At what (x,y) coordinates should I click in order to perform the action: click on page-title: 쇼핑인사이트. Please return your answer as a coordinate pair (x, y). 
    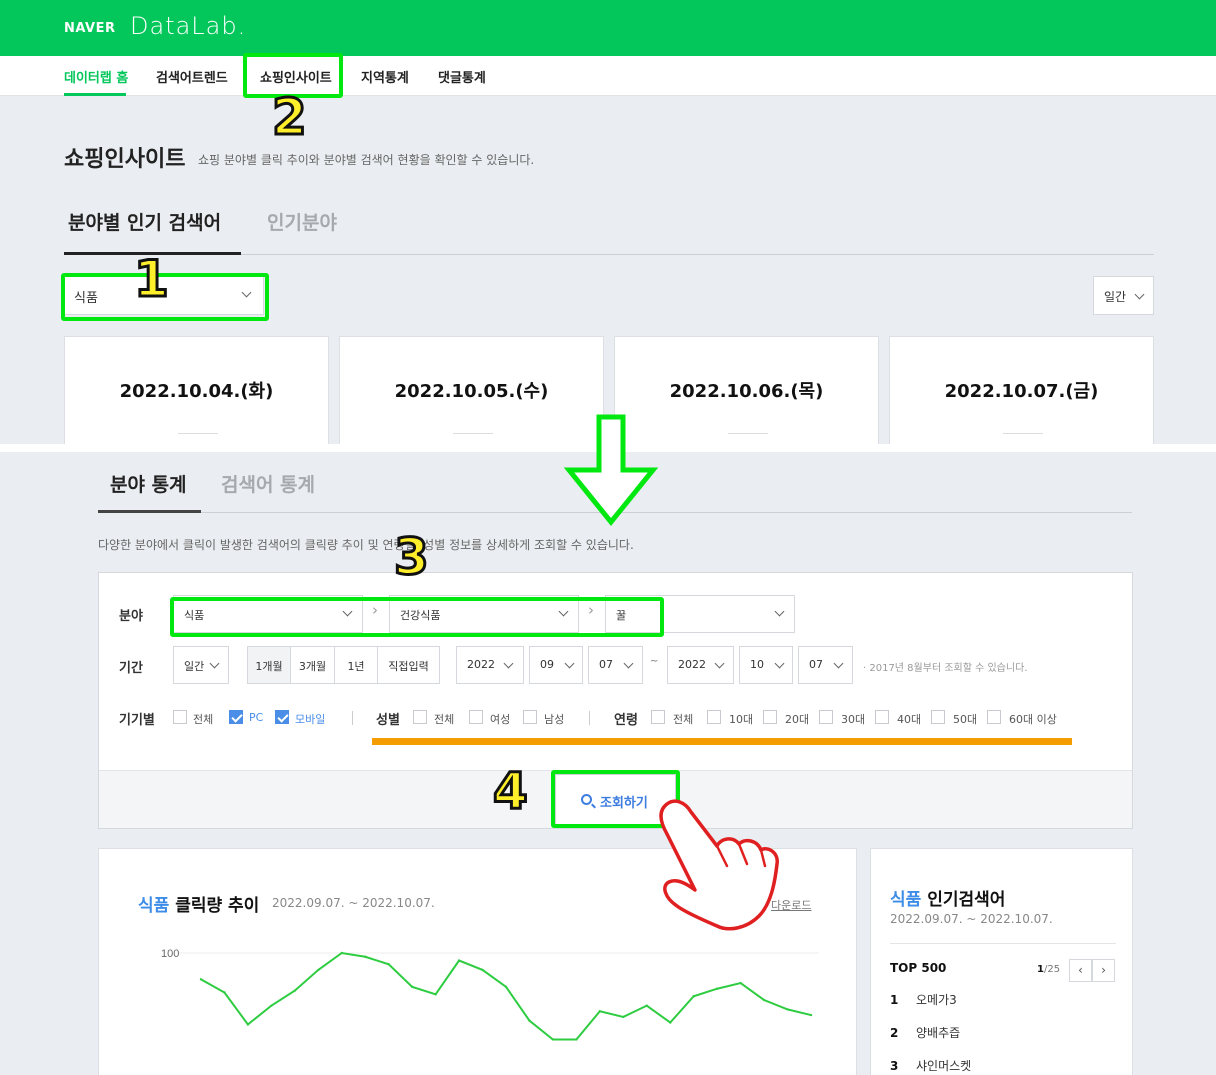
    Looking at the image, I should click on (125, 159).